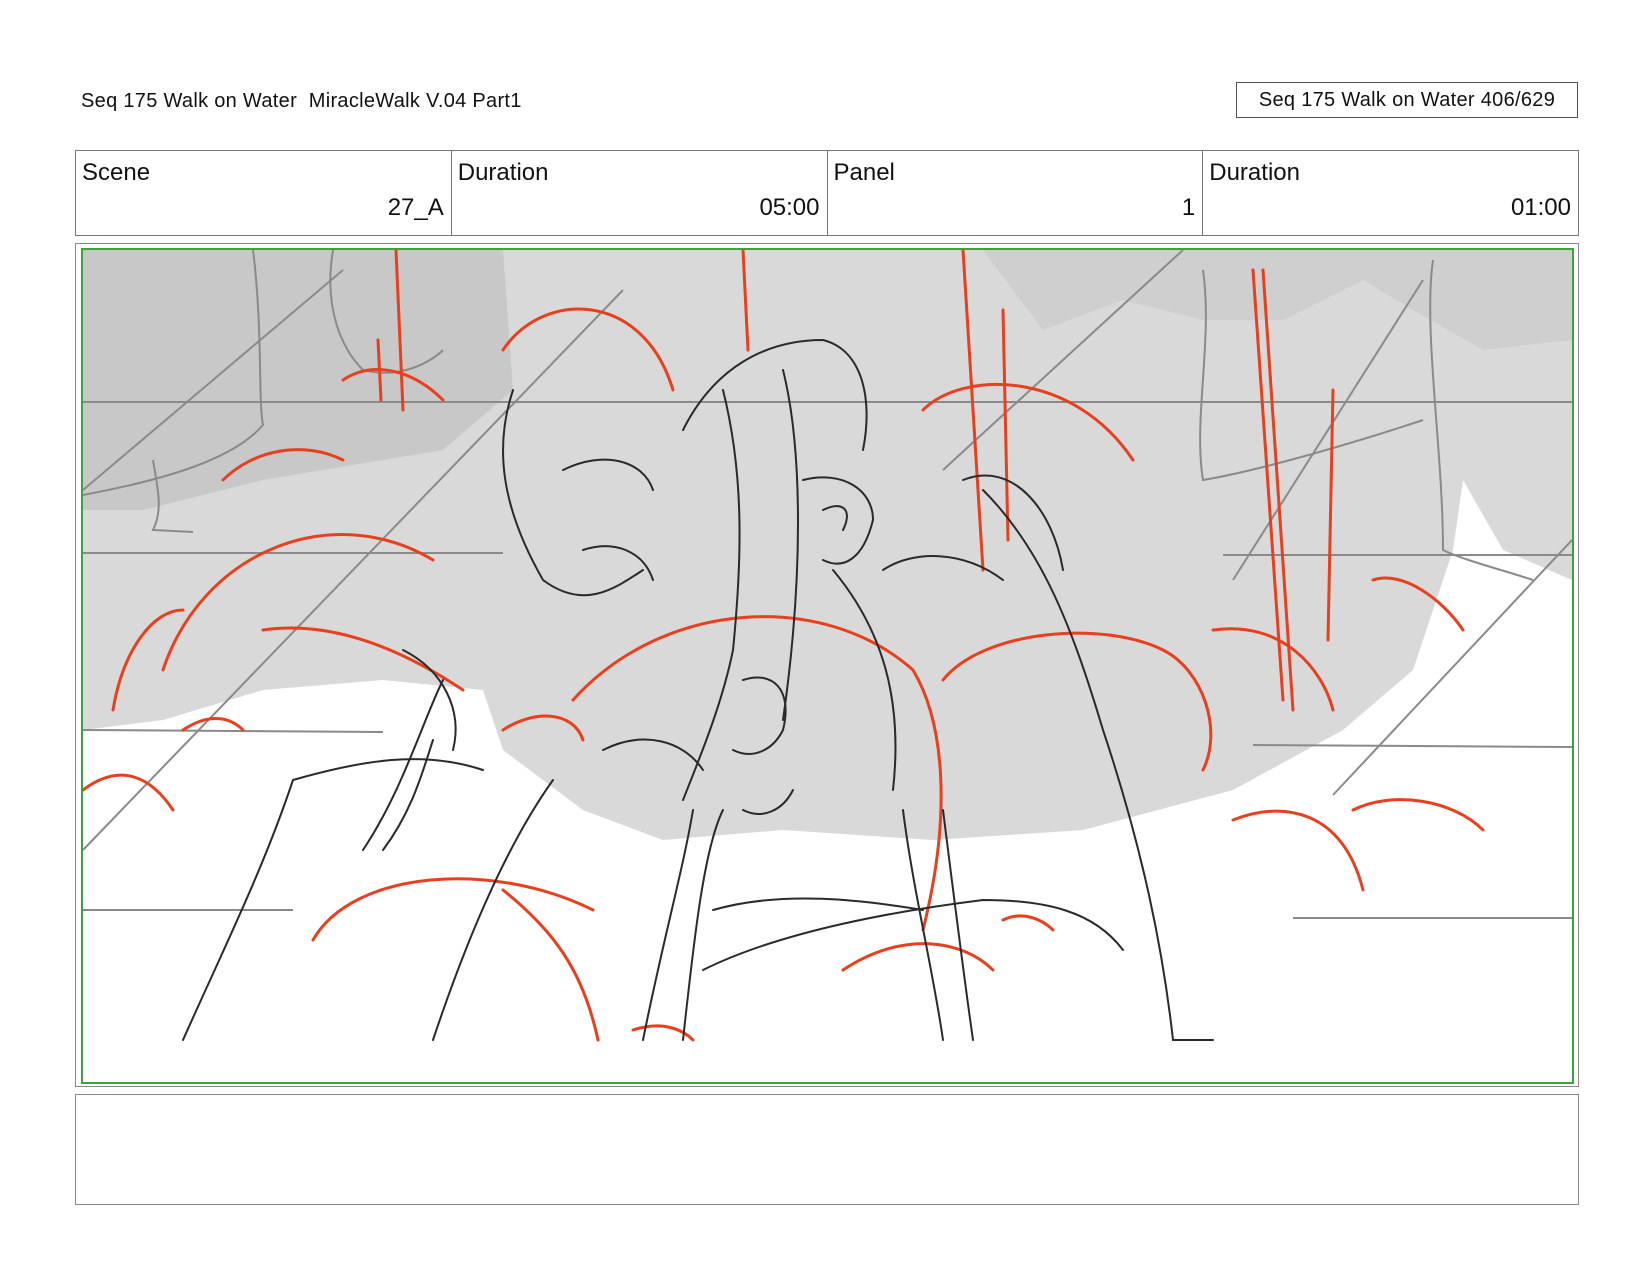 The height and width of the screenshot is (1275, 1650). I want to click on panel-duration-label: Duration, so click(1254, 172).